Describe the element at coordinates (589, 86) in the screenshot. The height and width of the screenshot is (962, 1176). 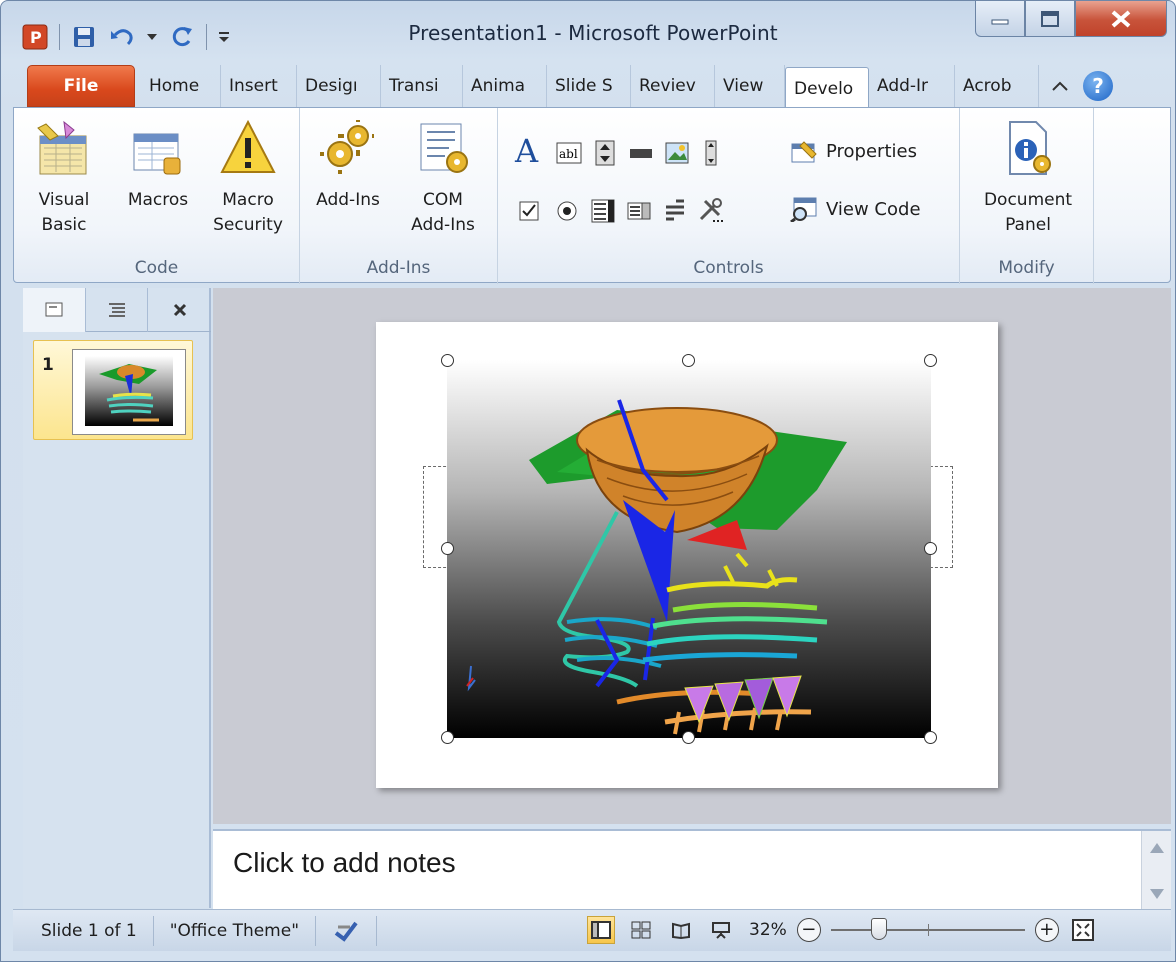
I see `tab-slide-show: Slide S` at that location.